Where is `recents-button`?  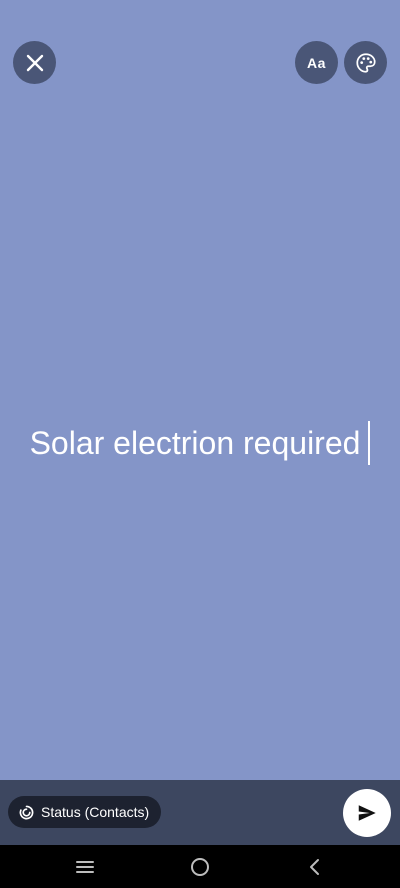
recents-button is located at coordinates (85, 867).